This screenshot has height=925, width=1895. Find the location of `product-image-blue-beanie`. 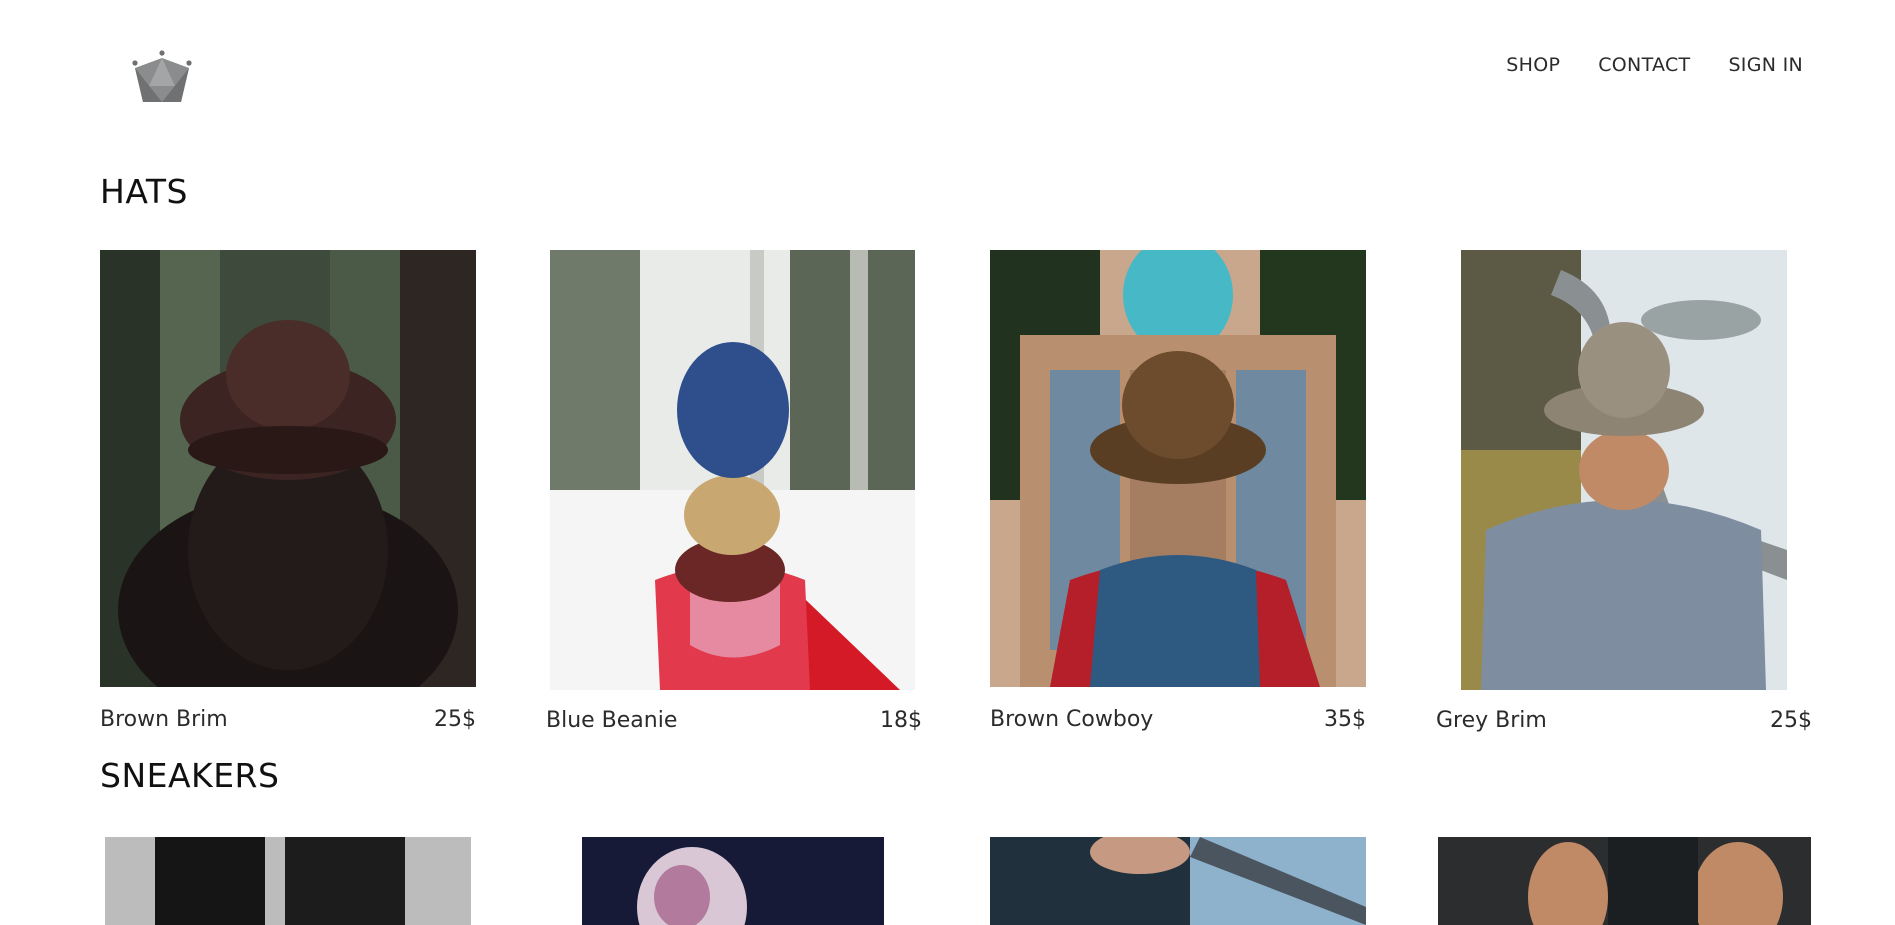

product-image-blue-beanie is located at coordinates (732, 470).